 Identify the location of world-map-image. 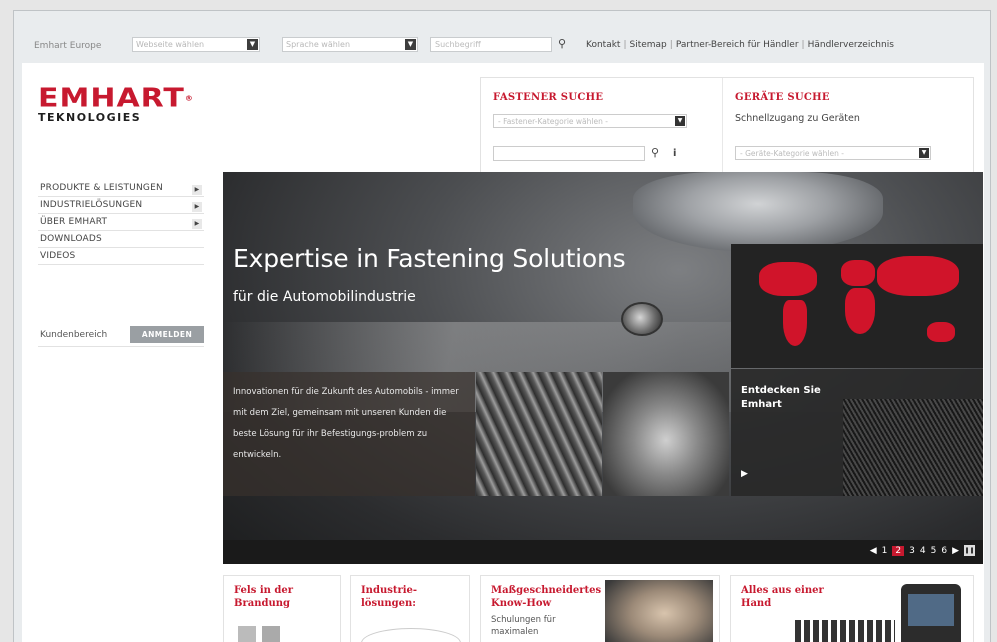
(857, 306).